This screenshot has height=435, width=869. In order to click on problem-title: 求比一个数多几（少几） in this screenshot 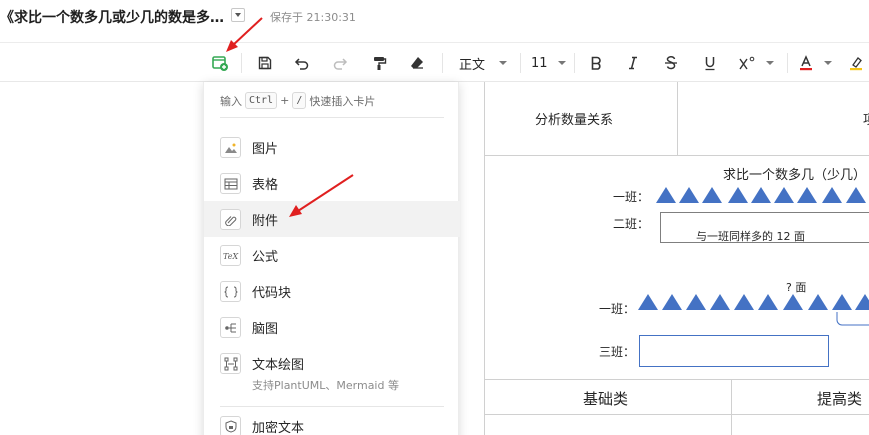, I will do `click(795, 175)`.